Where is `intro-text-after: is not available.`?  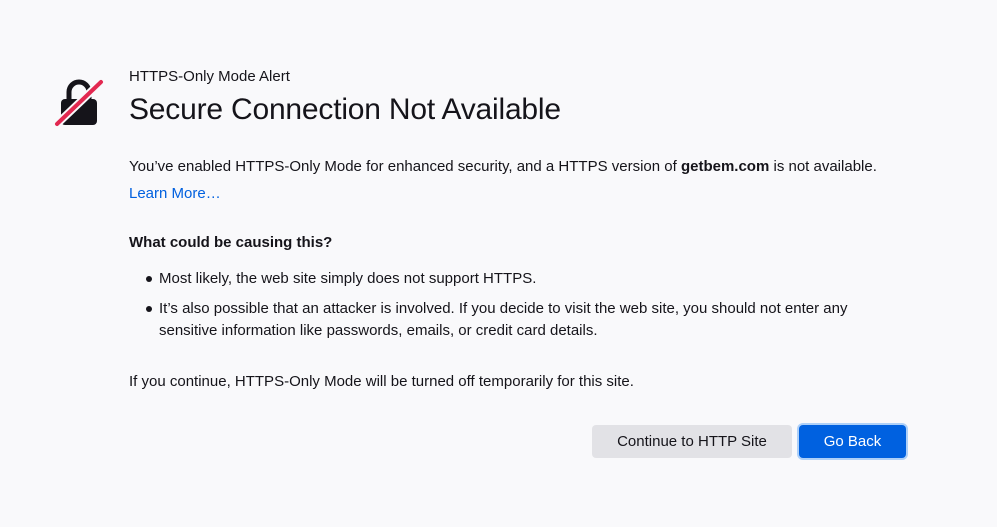 intro-text-after: is not available. is located at coordinates (823, 166).